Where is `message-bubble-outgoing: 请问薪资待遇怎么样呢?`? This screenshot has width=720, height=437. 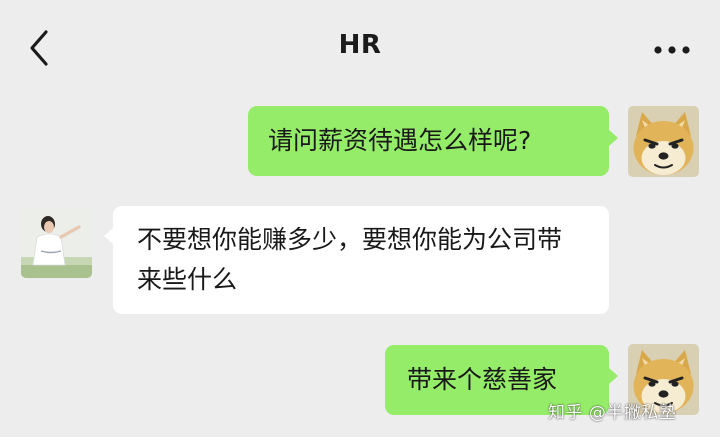
message-bubble-outgoing: 请问薪资待遇怎么样呢? is located at coordinates (428, 141).